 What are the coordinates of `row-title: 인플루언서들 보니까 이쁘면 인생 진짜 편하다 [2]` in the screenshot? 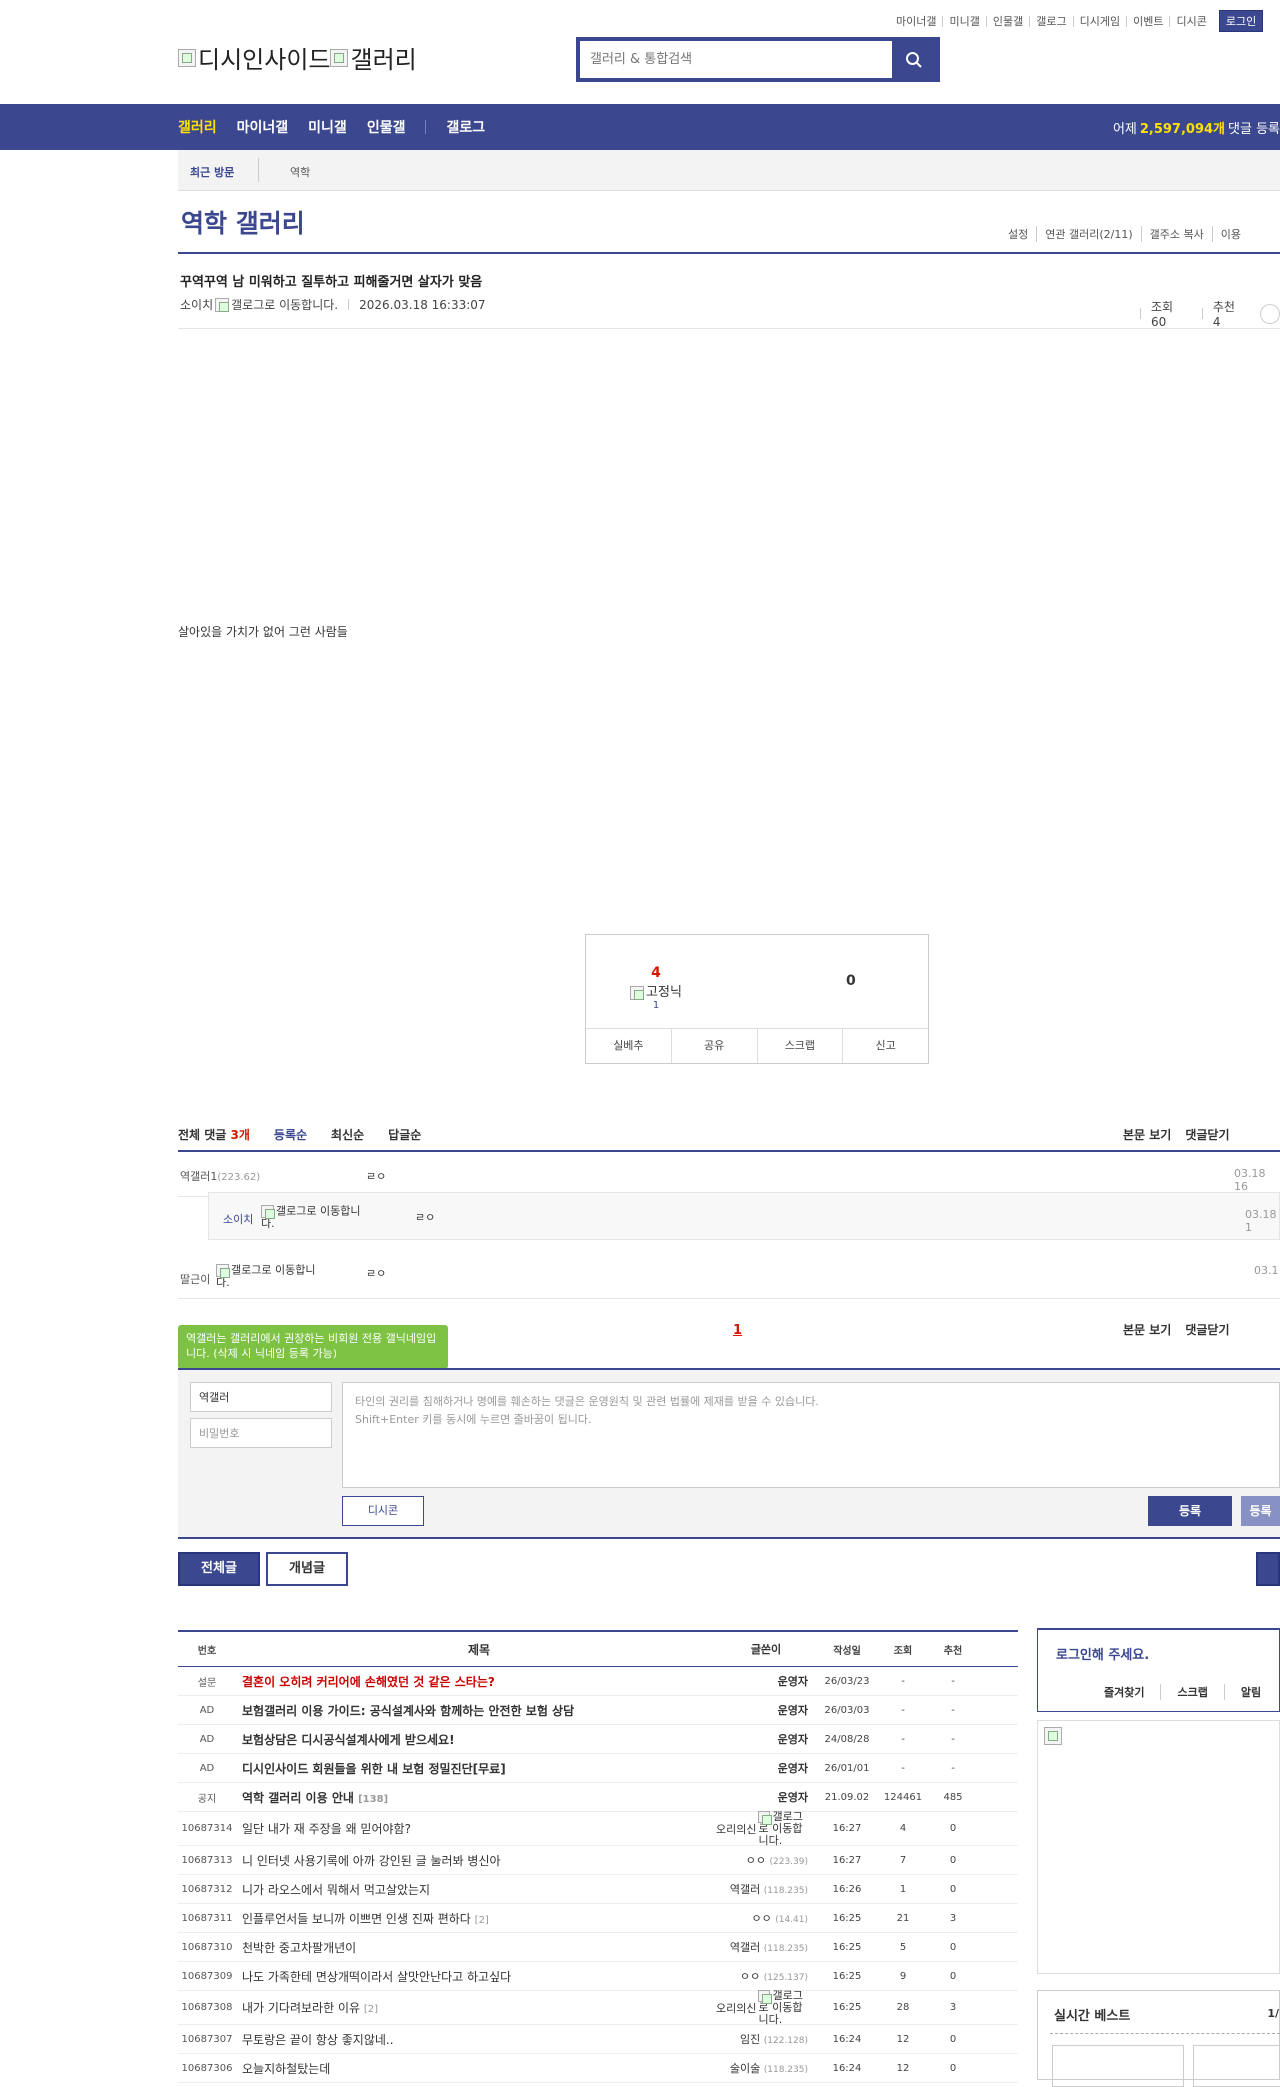 It's located at (476, 1918).